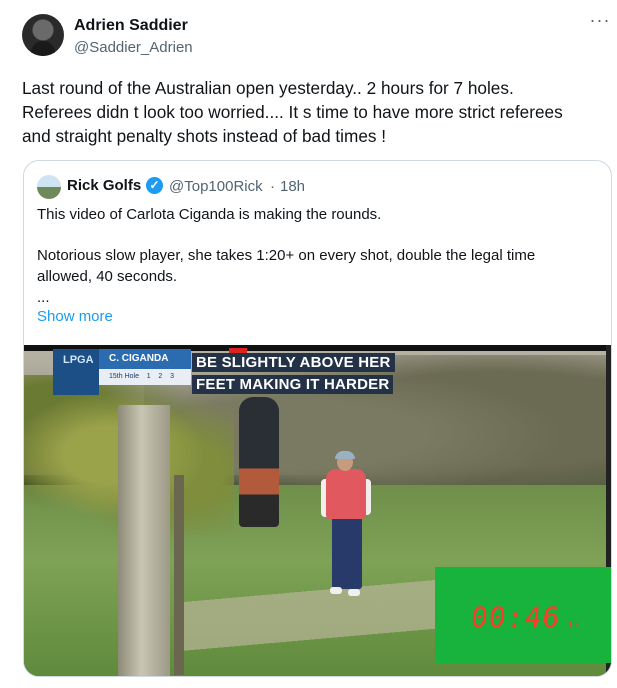 Image resolution: width=617 pixels, height=688 pixels. I want to click on author-handle: @Saddier_Adrien, so click(133, 47).